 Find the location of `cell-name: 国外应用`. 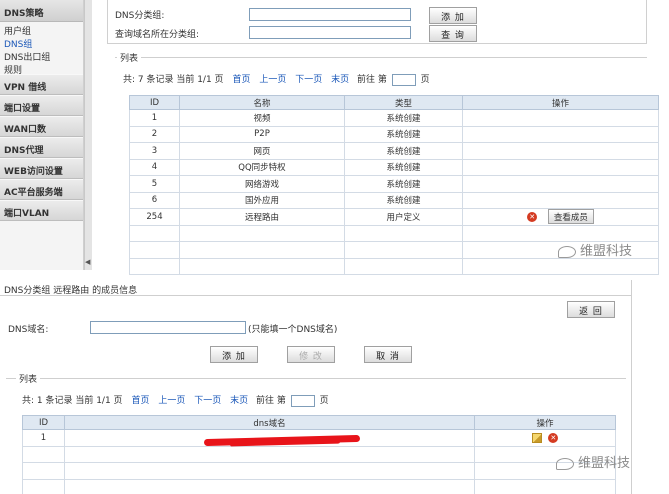

cell-name: 国外应用 is located at coordinates (262, 200).